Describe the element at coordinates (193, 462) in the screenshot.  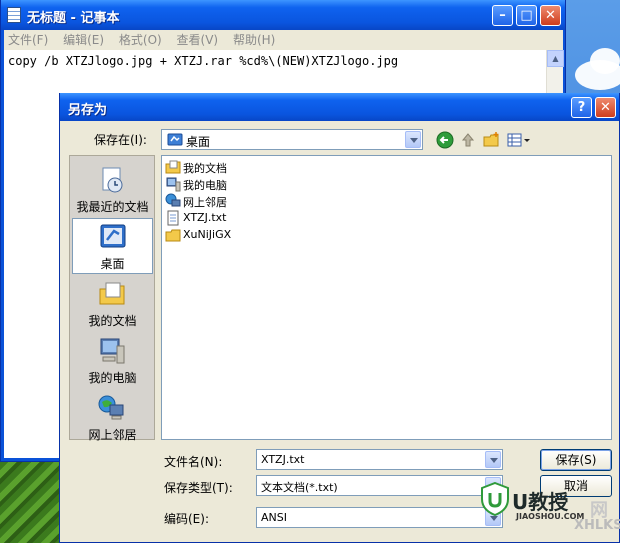
I see `filename-label: 文件名(N):` at that location.